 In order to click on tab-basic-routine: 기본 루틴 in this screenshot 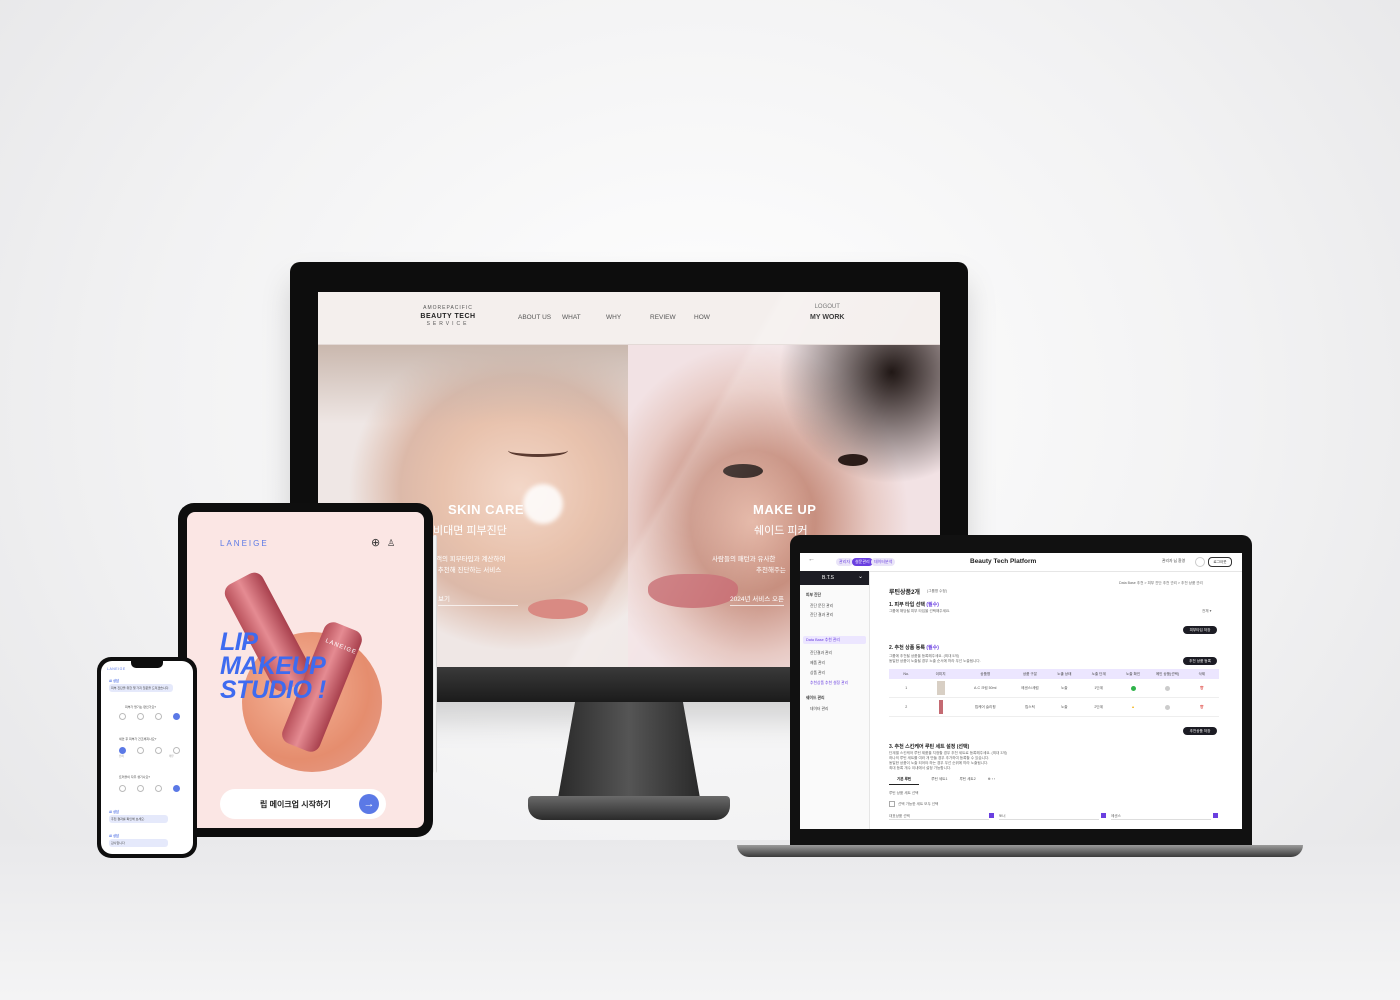, I will do `click(904, 781)`.